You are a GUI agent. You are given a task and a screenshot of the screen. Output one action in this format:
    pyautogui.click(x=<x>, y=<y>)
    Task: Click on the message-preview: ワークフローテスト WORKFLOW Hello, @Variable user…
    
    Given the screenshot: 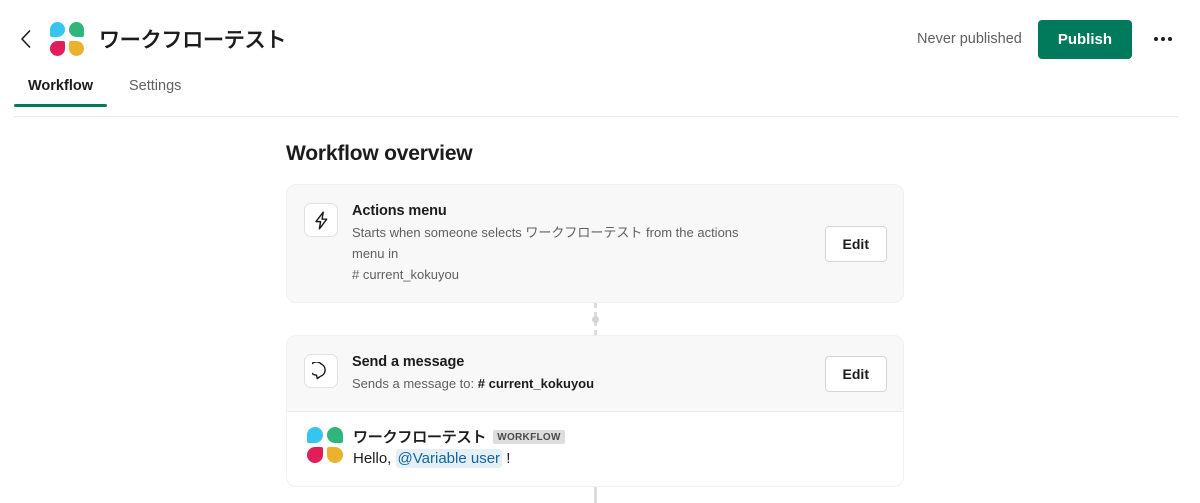 What is the action you would take?
    pyautogui.click(x=595, y=448)
    